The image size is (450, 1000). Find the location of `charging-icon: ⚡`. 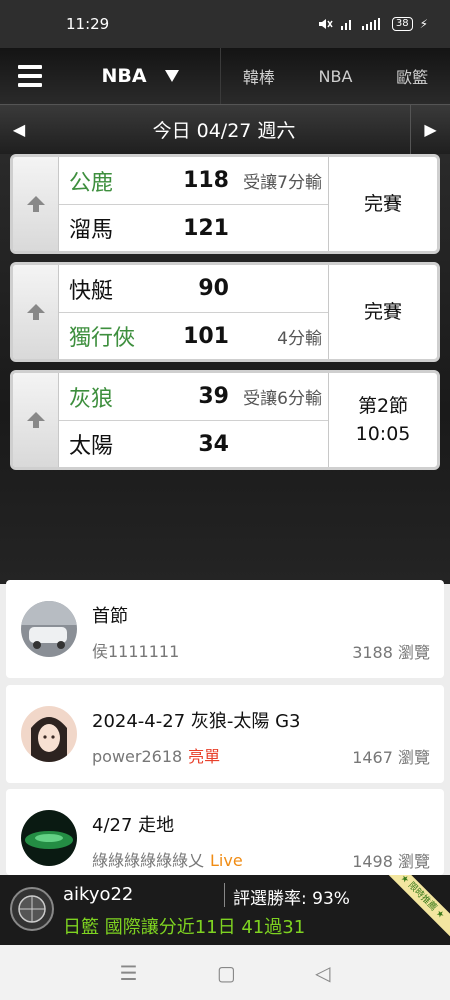

charging-icon: ⚡ is located at coordinates (423, 24).